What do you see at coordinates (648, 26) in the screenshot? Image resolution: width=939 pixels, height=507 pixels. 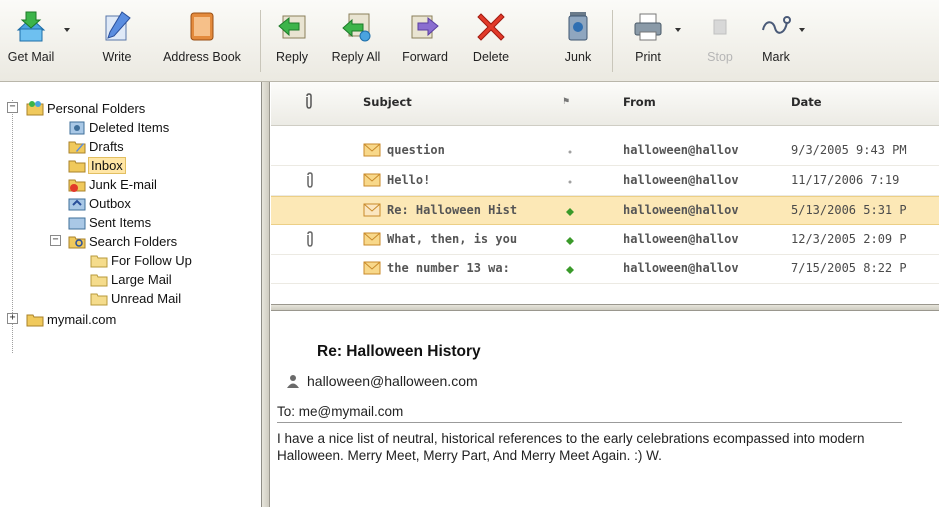 I see `printer-icon` at bounding box center [648, 26].